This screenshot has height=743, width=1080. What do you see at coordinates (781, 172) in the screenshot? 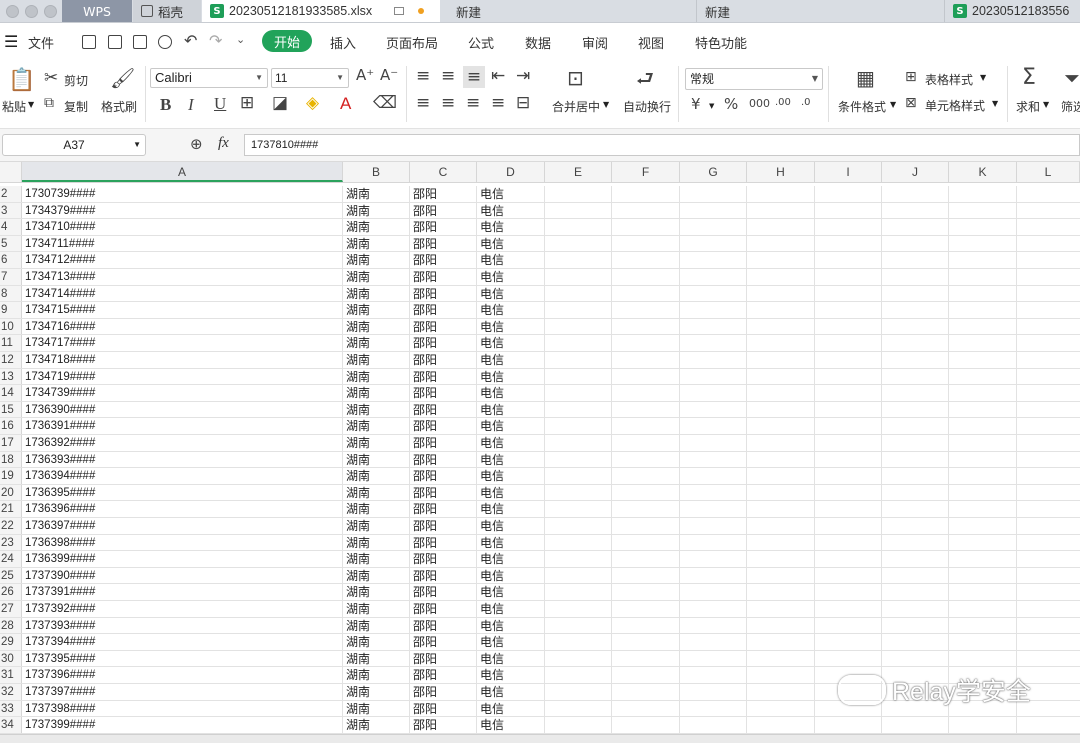
I see `column-header-h: H` at bounding box center [781, 172].